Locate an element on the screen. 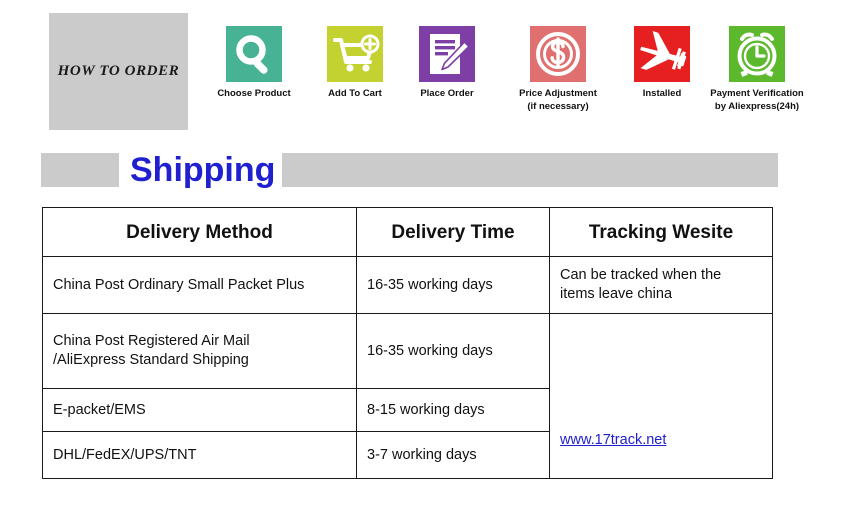  step-payment-verification: Payment Verification by Aliexpress(24h) is located at coordinates (757, 69).